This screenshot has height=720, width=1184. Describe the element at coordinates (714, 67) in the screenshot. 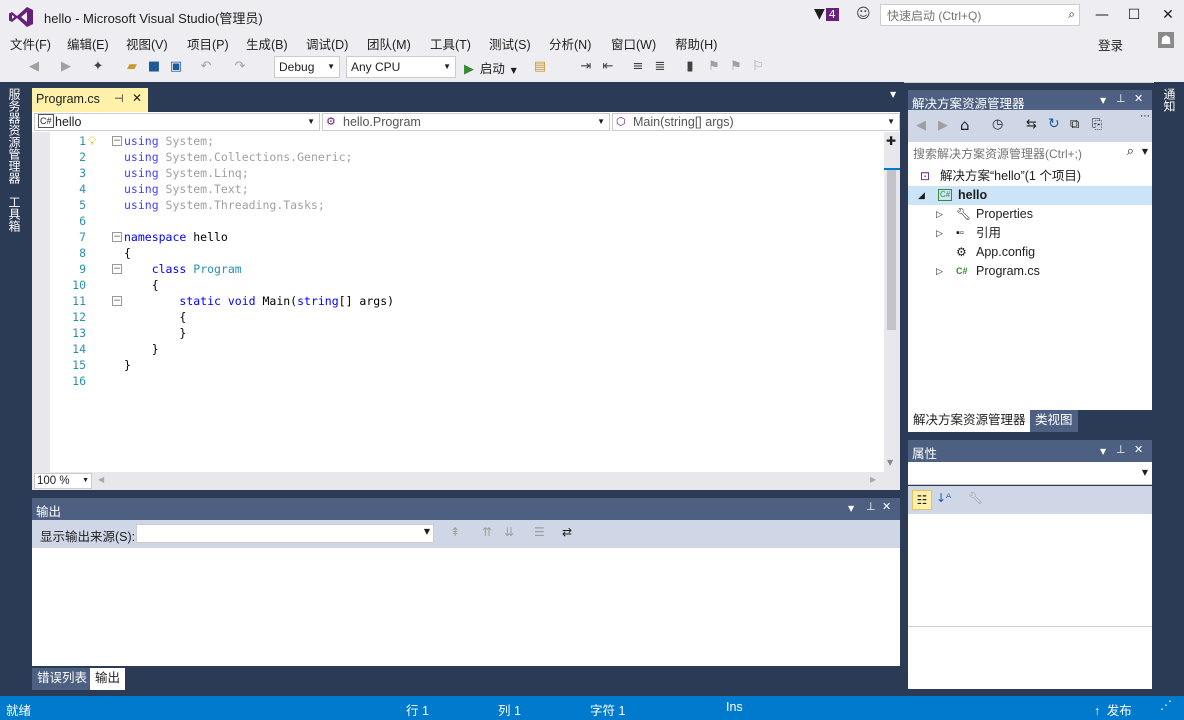

I see `prev-bookmark-icon: ⚑` at that location.